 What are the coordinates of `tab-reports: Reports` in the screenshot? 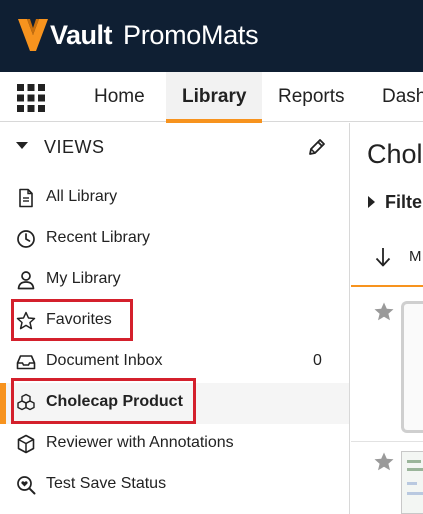 It's located at (311, 97).